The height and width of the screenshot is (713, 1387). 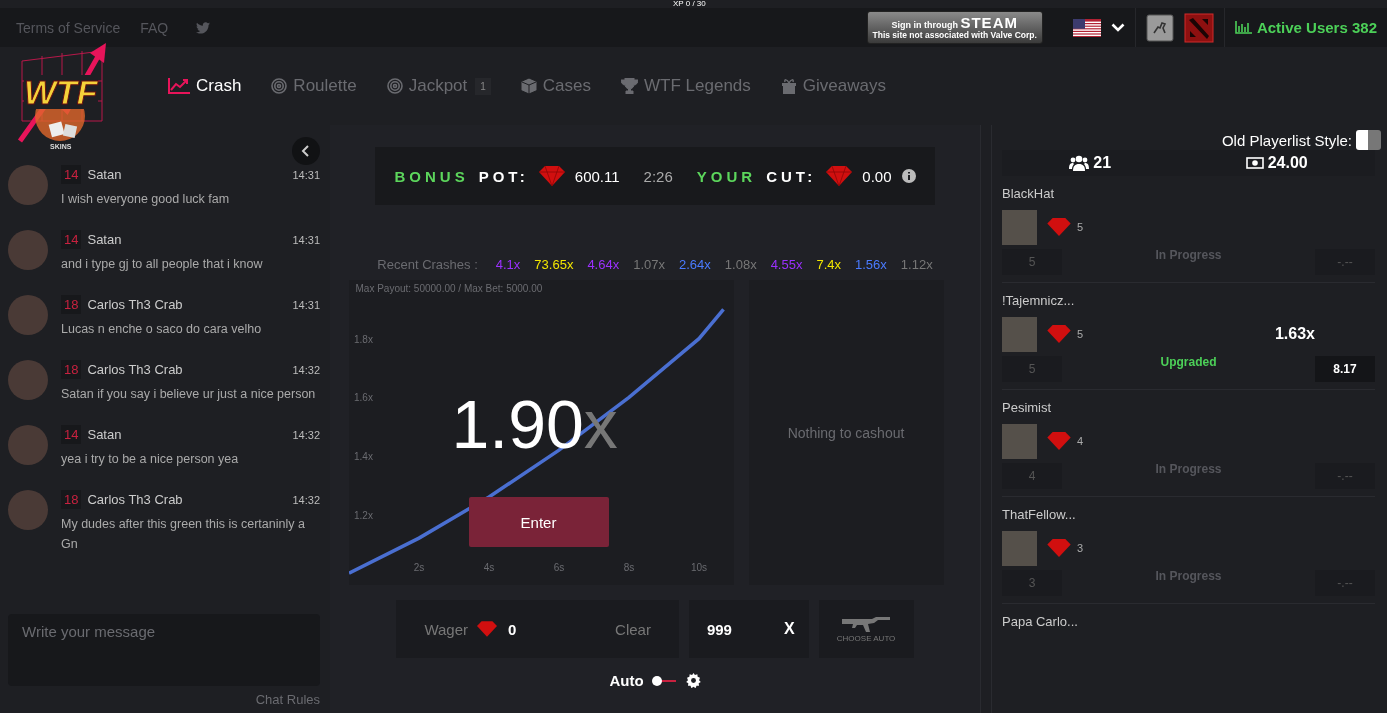 I want to click on recent-crashes-label: Recent Crashes :, so click(x=427, y=264).